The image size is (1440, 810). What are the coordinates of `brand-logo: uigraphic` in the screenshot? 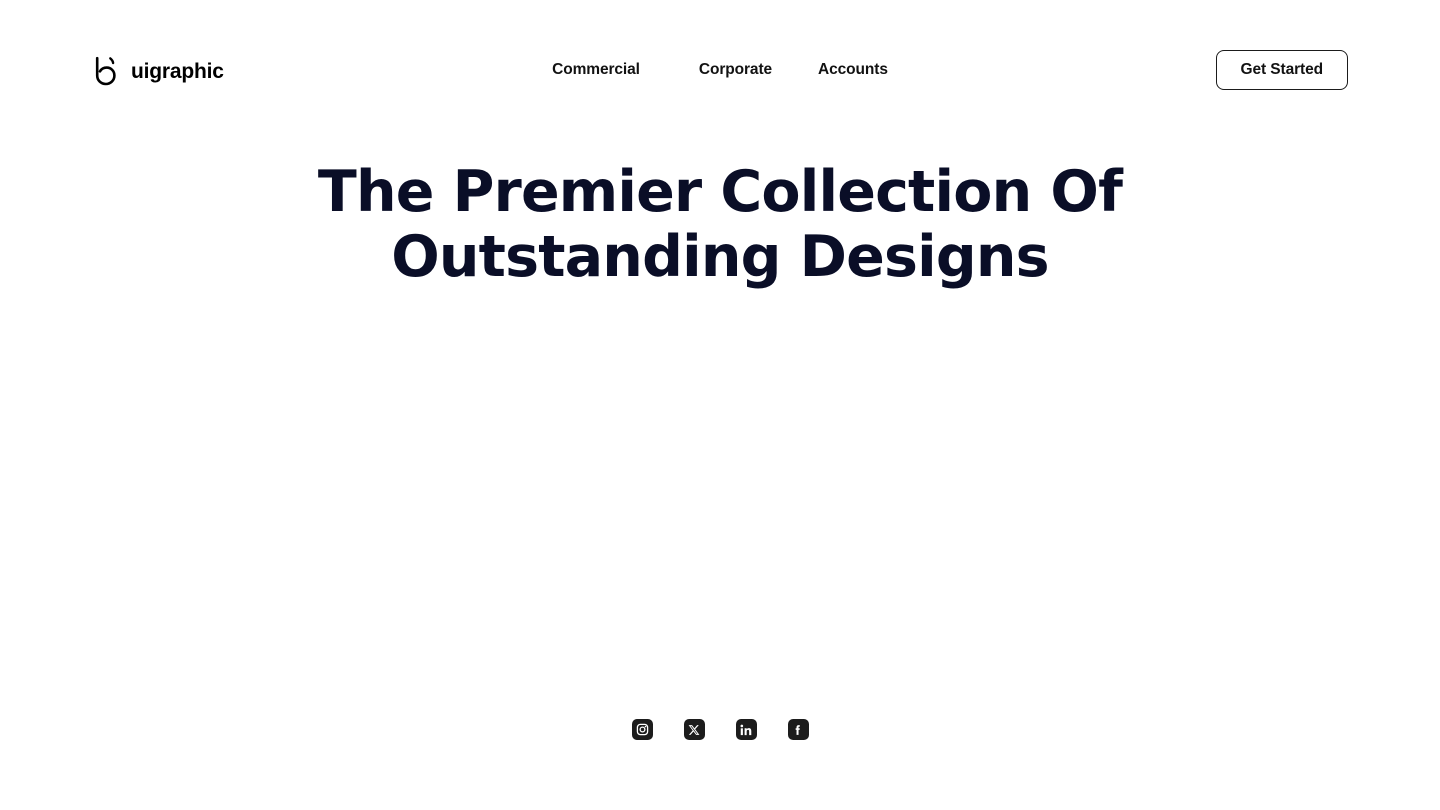 It's located at (158, 71).